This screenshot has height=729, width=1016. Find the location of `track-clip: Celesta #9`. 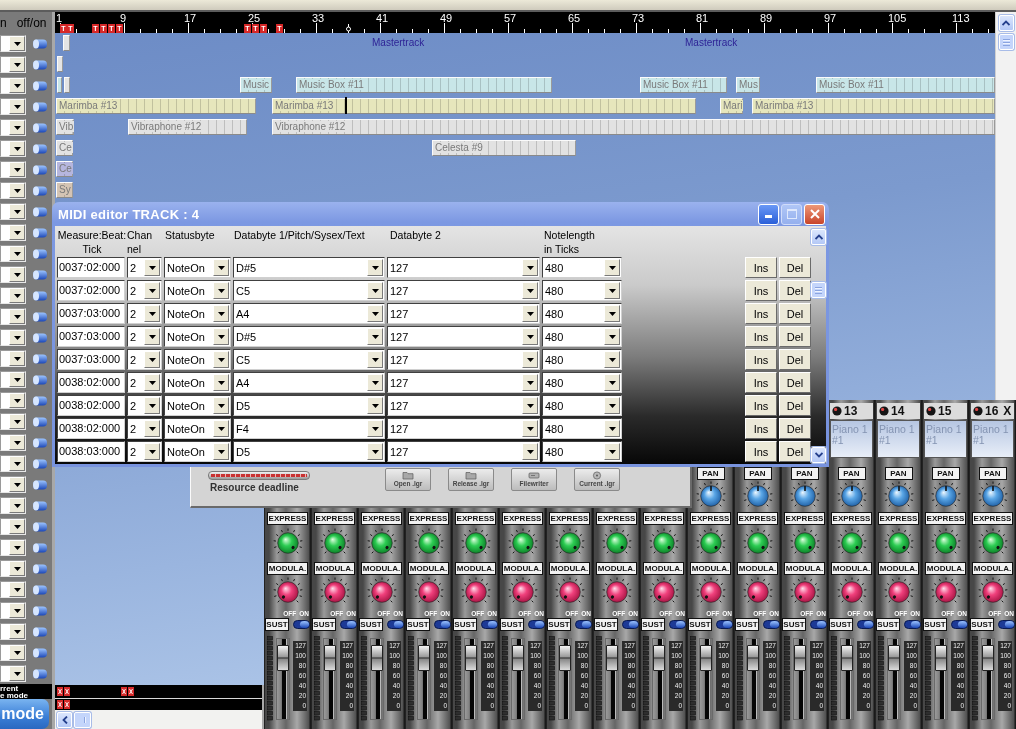

track-clip: Celesta #9 is located at coordinates (504, 148).